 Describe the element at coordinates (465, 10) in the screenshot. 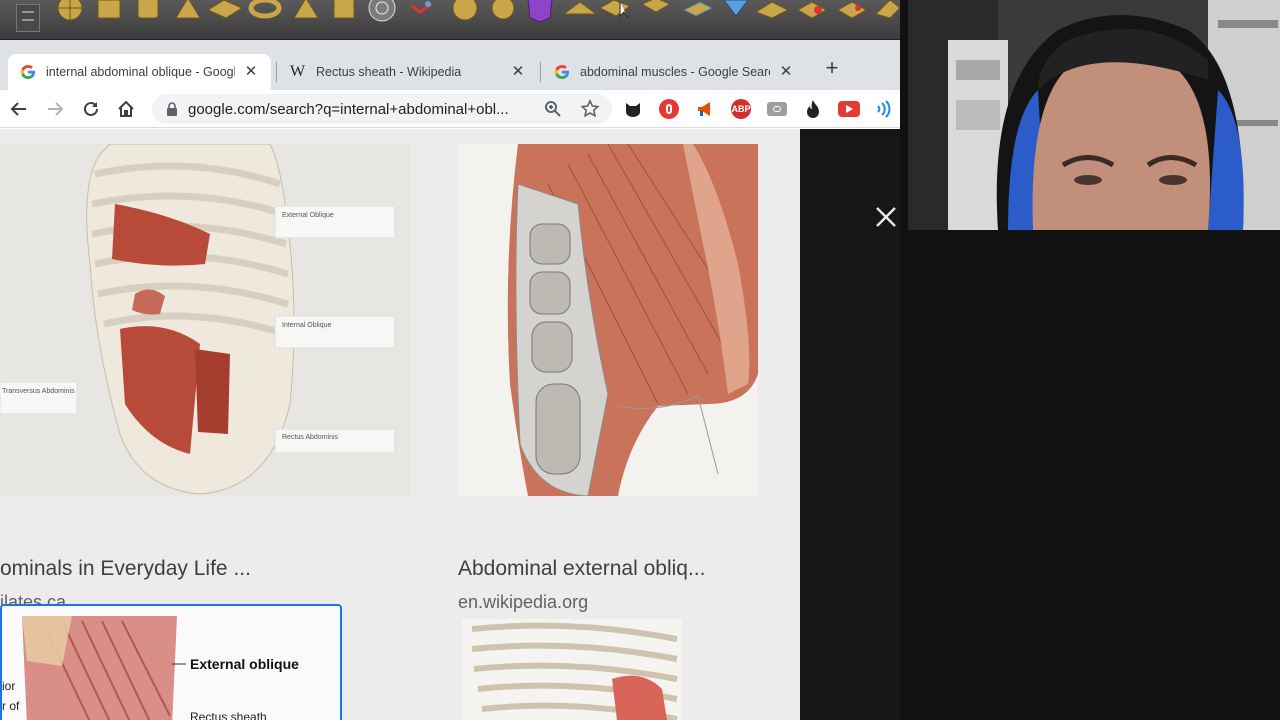

I see `geosphere-tool-icon` at that location.